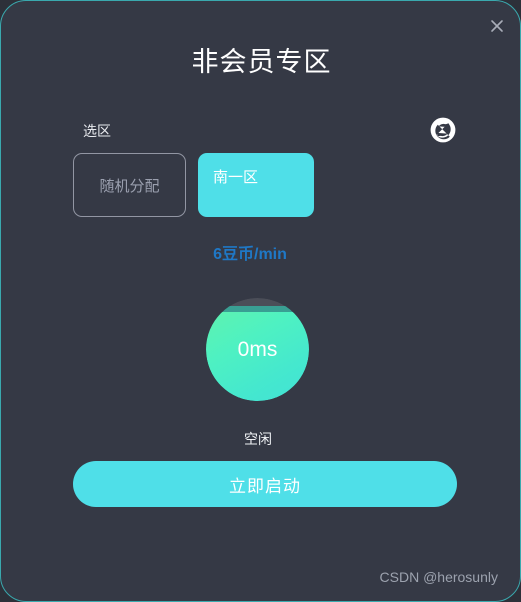 The image size is (521, 602). I want to click on status-text: 空闲, so click(258, 439).